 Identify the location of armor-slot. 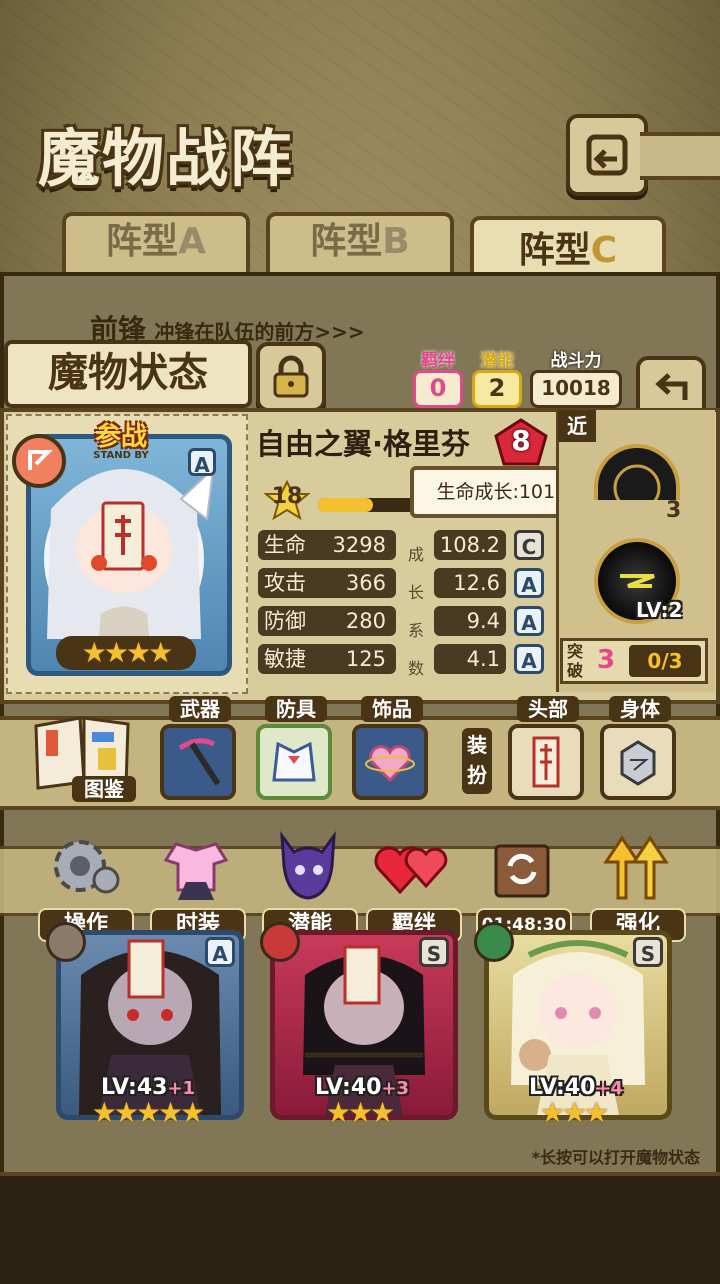
(294, 762).